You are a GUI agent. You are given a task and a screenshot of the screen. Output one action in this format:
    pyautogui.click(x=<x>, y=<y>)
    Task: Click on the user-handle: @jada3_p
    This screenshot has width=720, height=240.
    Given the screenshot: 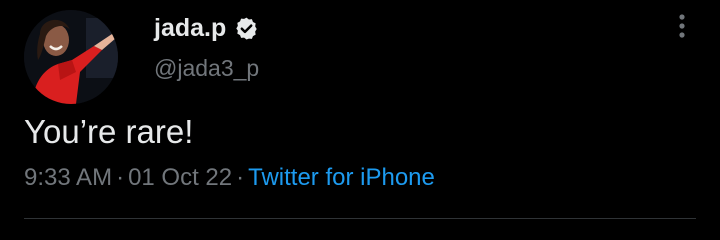 What is the action you would take?
    pyautogui.click(x=206, y=68)
    